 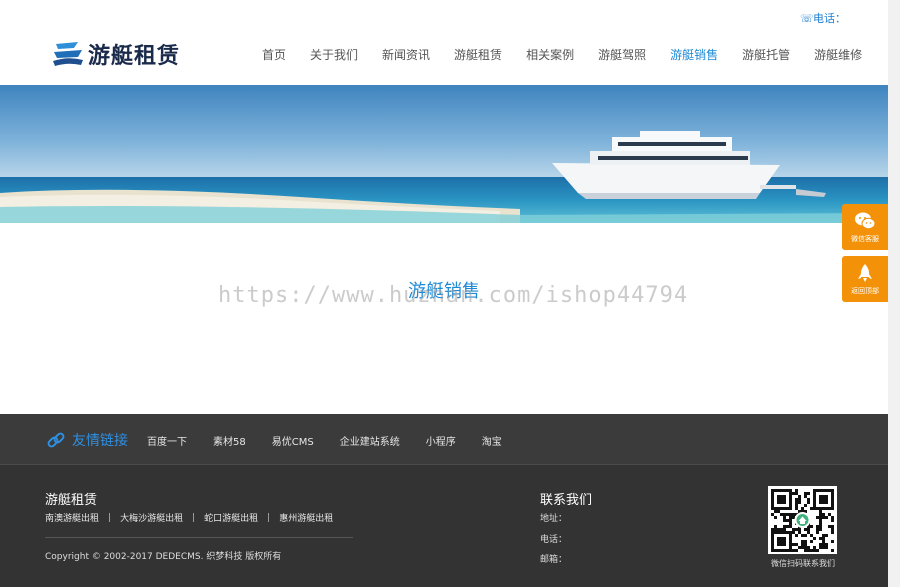 What do you see at coordinates (554, 519) in the screenshot?
I see `contact-address: 地址：` at bounding box center [554, 519].